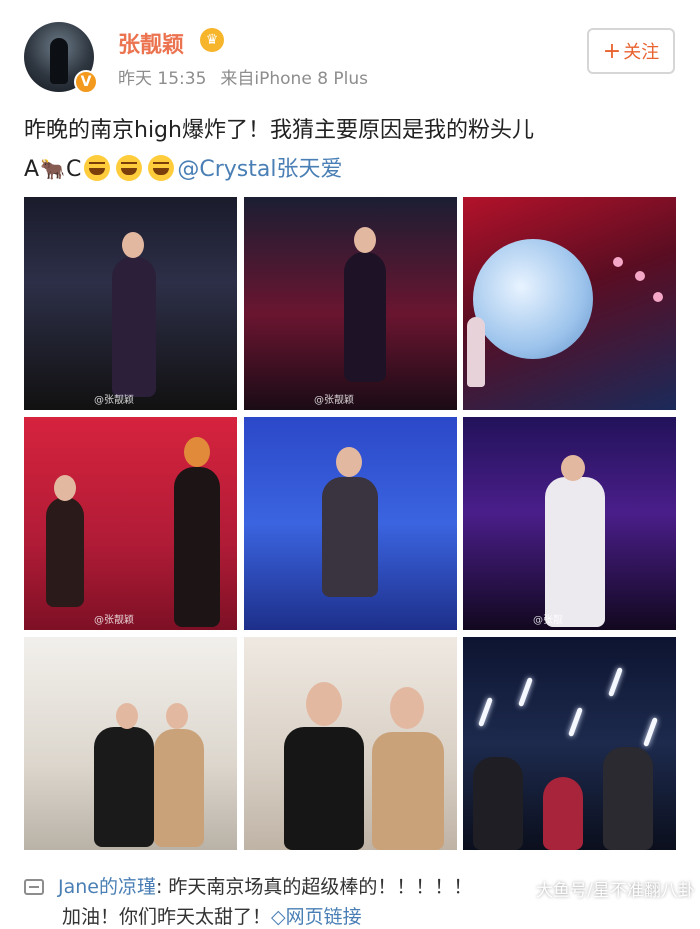  I want to click on photo-watermark: @张靓, so click(548, 620).